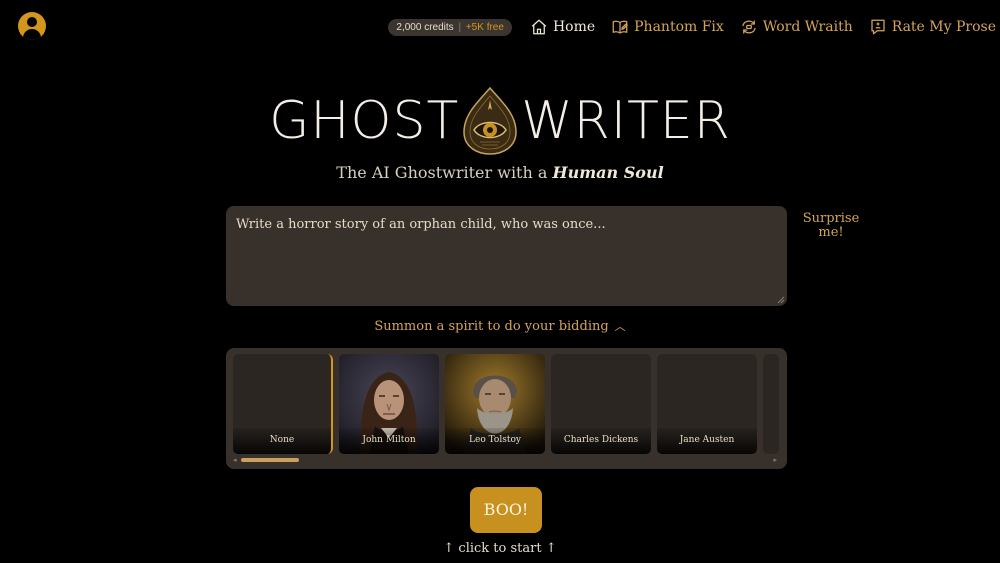 This screenshot has width=1000, height=563. Describe the element at coordinates (506, 510) in the screenshot. I see `boo-start-button: BOO!` at that location.